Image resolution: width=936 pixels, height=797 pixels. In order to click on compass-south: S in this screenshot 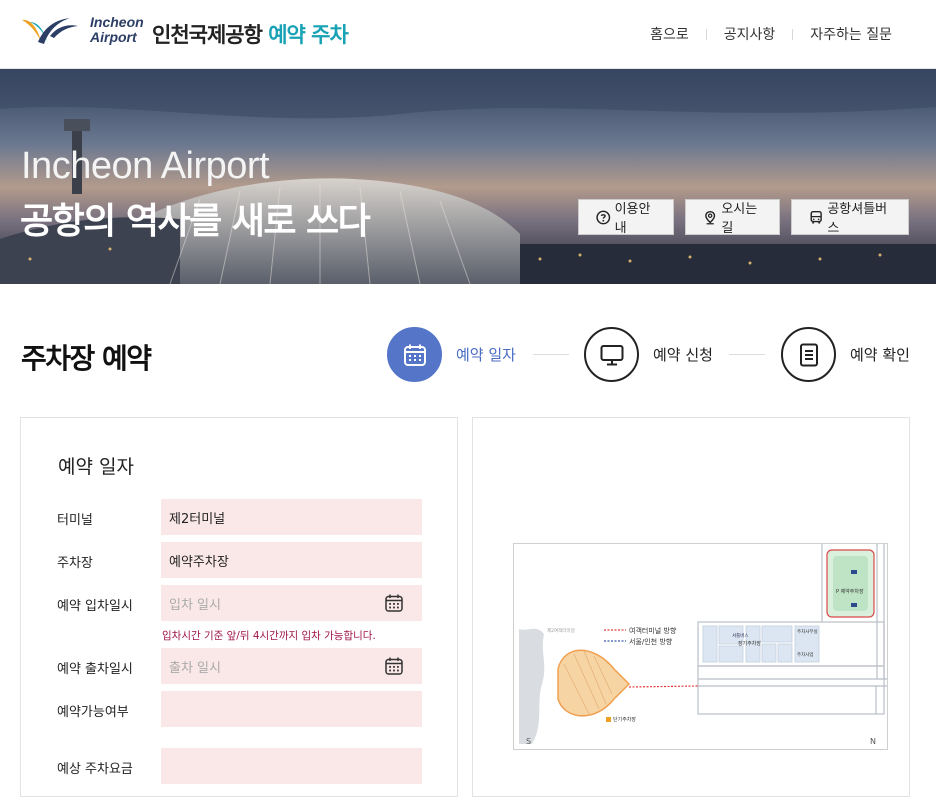, I will do `click(528, 741)`.